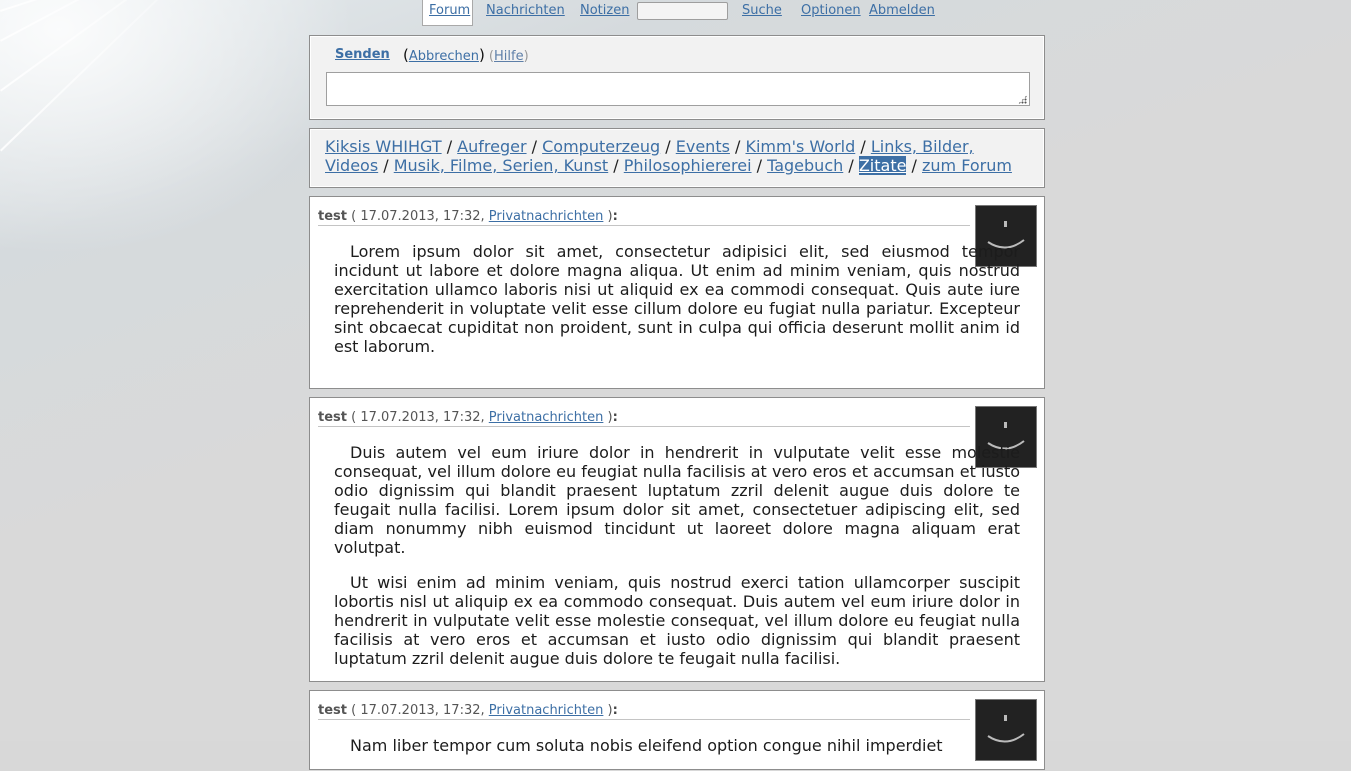  What do you see at coordinates (902, 10) in the screenshot?
I see `nav-link-logout: Abmelden` at bounding box center [902, 10].